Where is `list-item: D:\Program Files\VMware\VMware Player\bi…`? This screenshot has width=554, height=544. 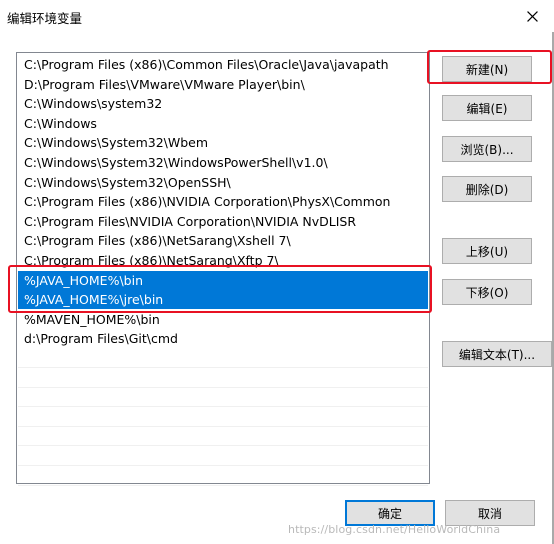 list-item: D:\Program Files\VMware\VMware Player\bi… is located at coordinates (223, 84).